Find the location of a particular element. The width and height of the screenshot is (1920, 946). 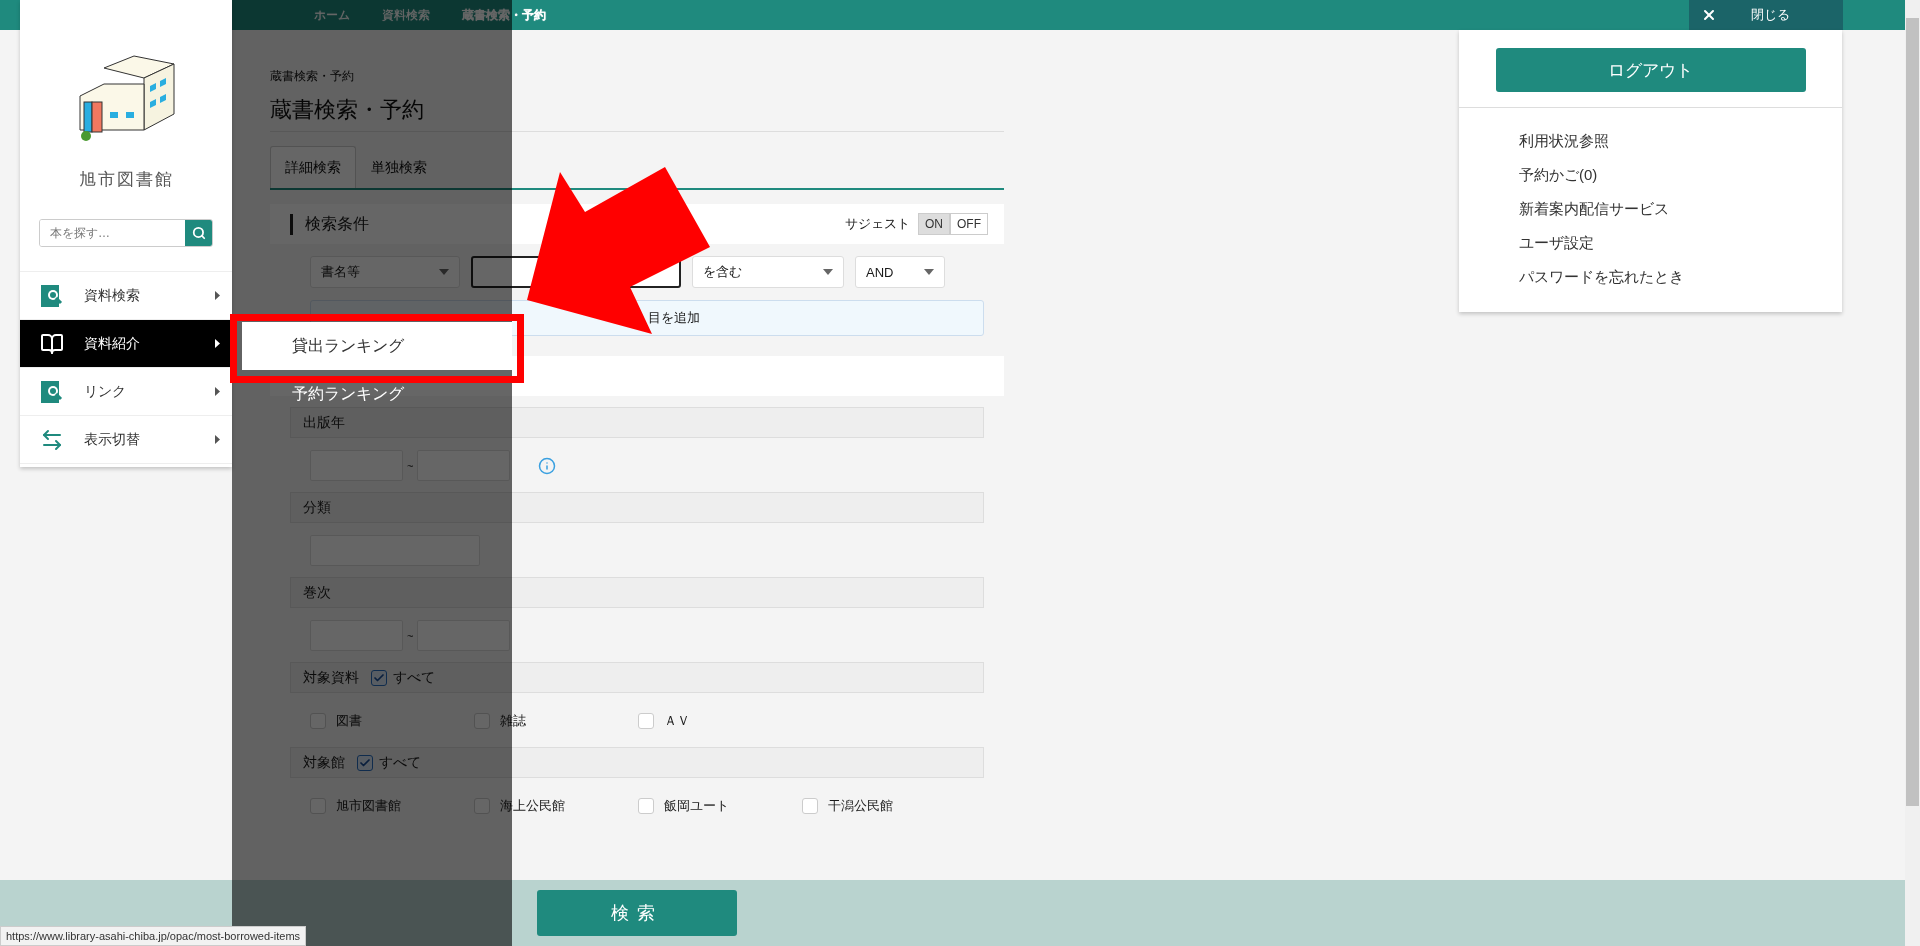

checkbox-label: 旭市図書館 is located at coordinates (368, 805).